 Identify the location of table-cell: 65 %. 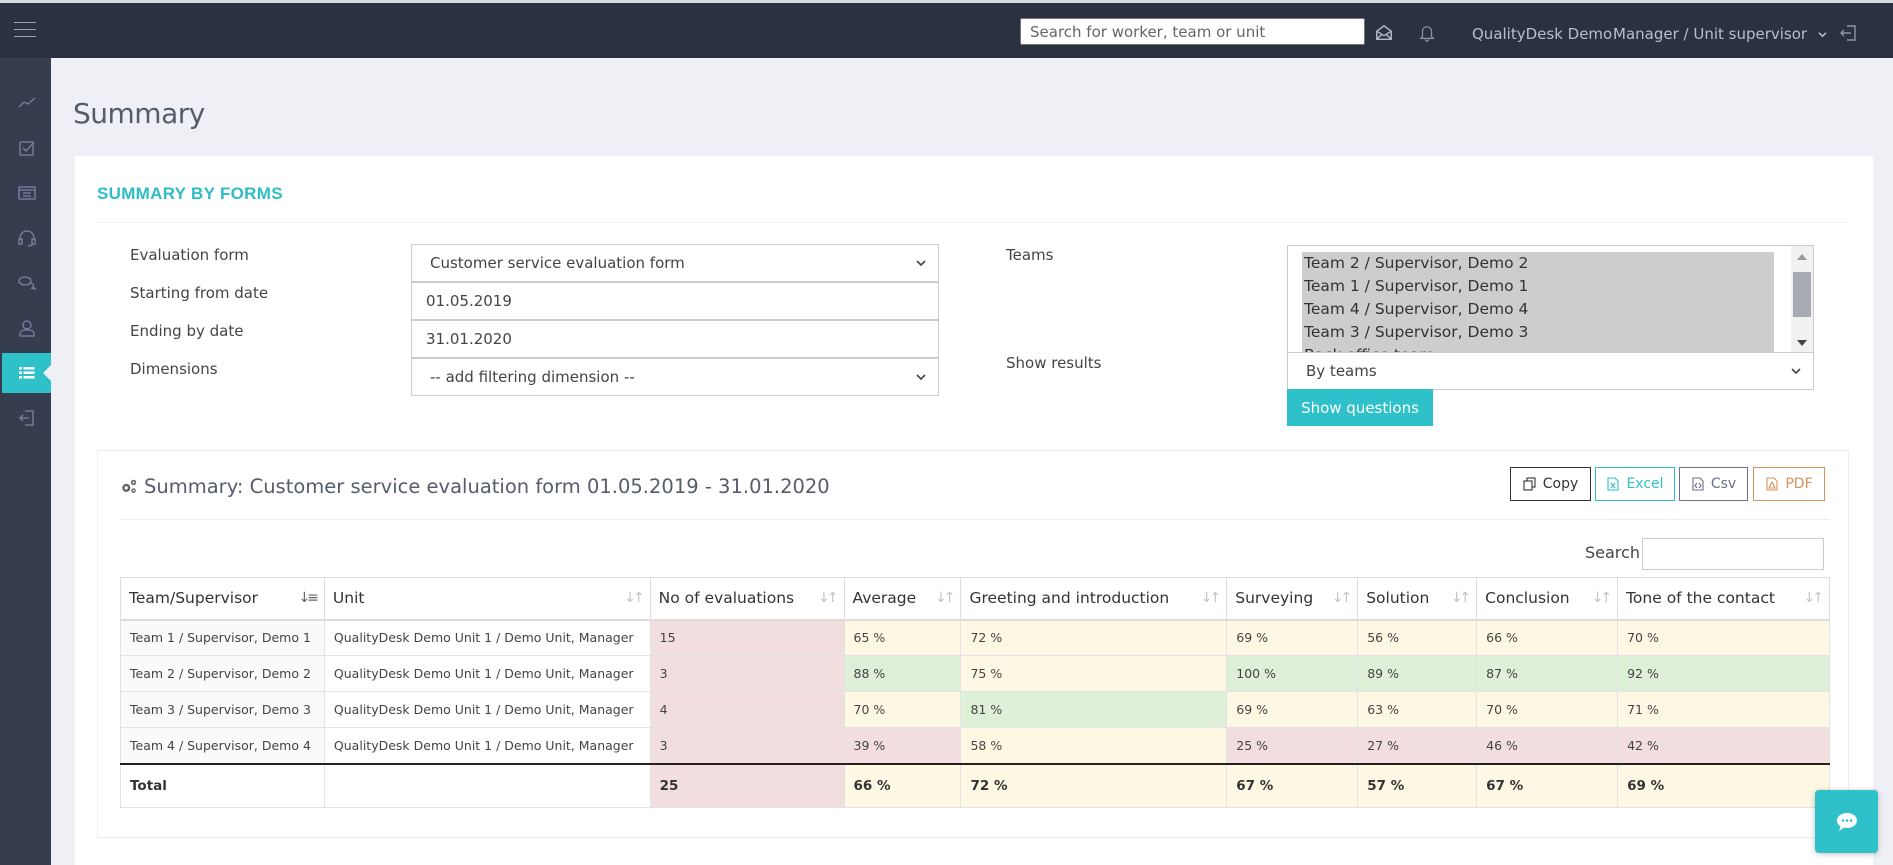
(902, 637).